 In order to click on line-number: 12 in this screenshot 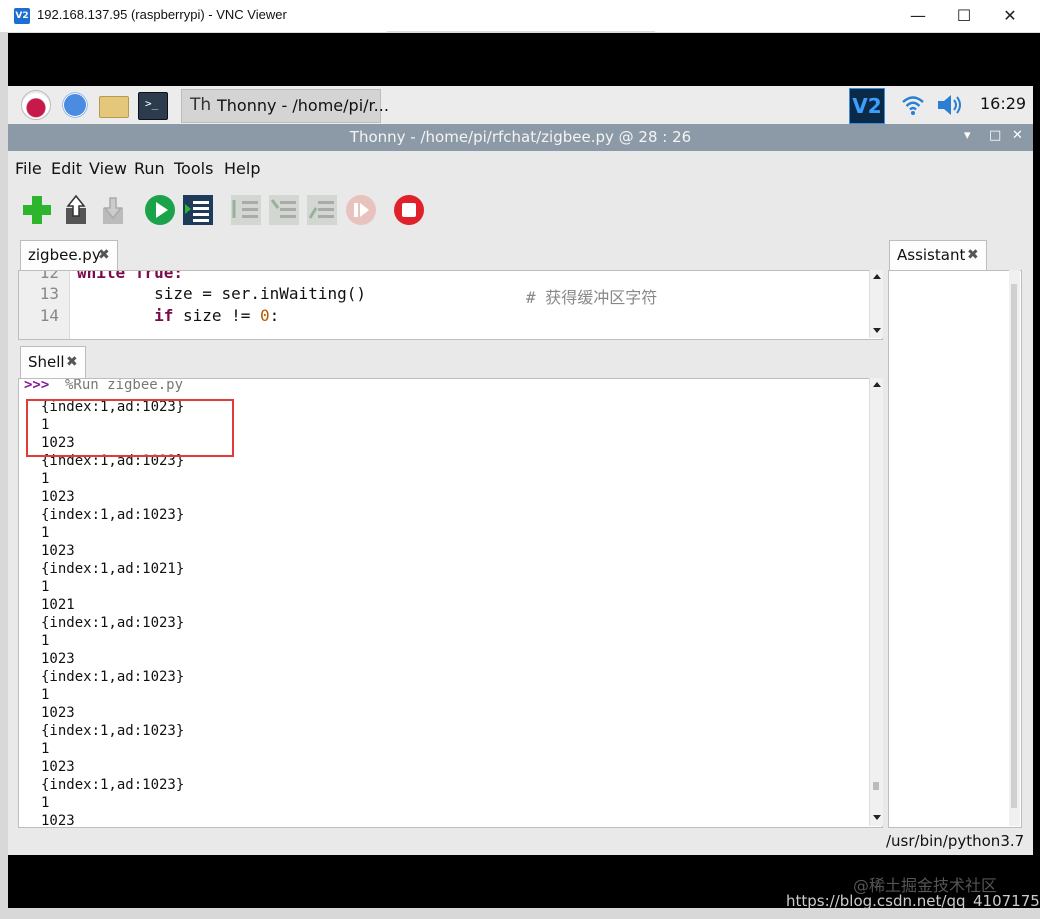, I will do `click(49, 276)`.